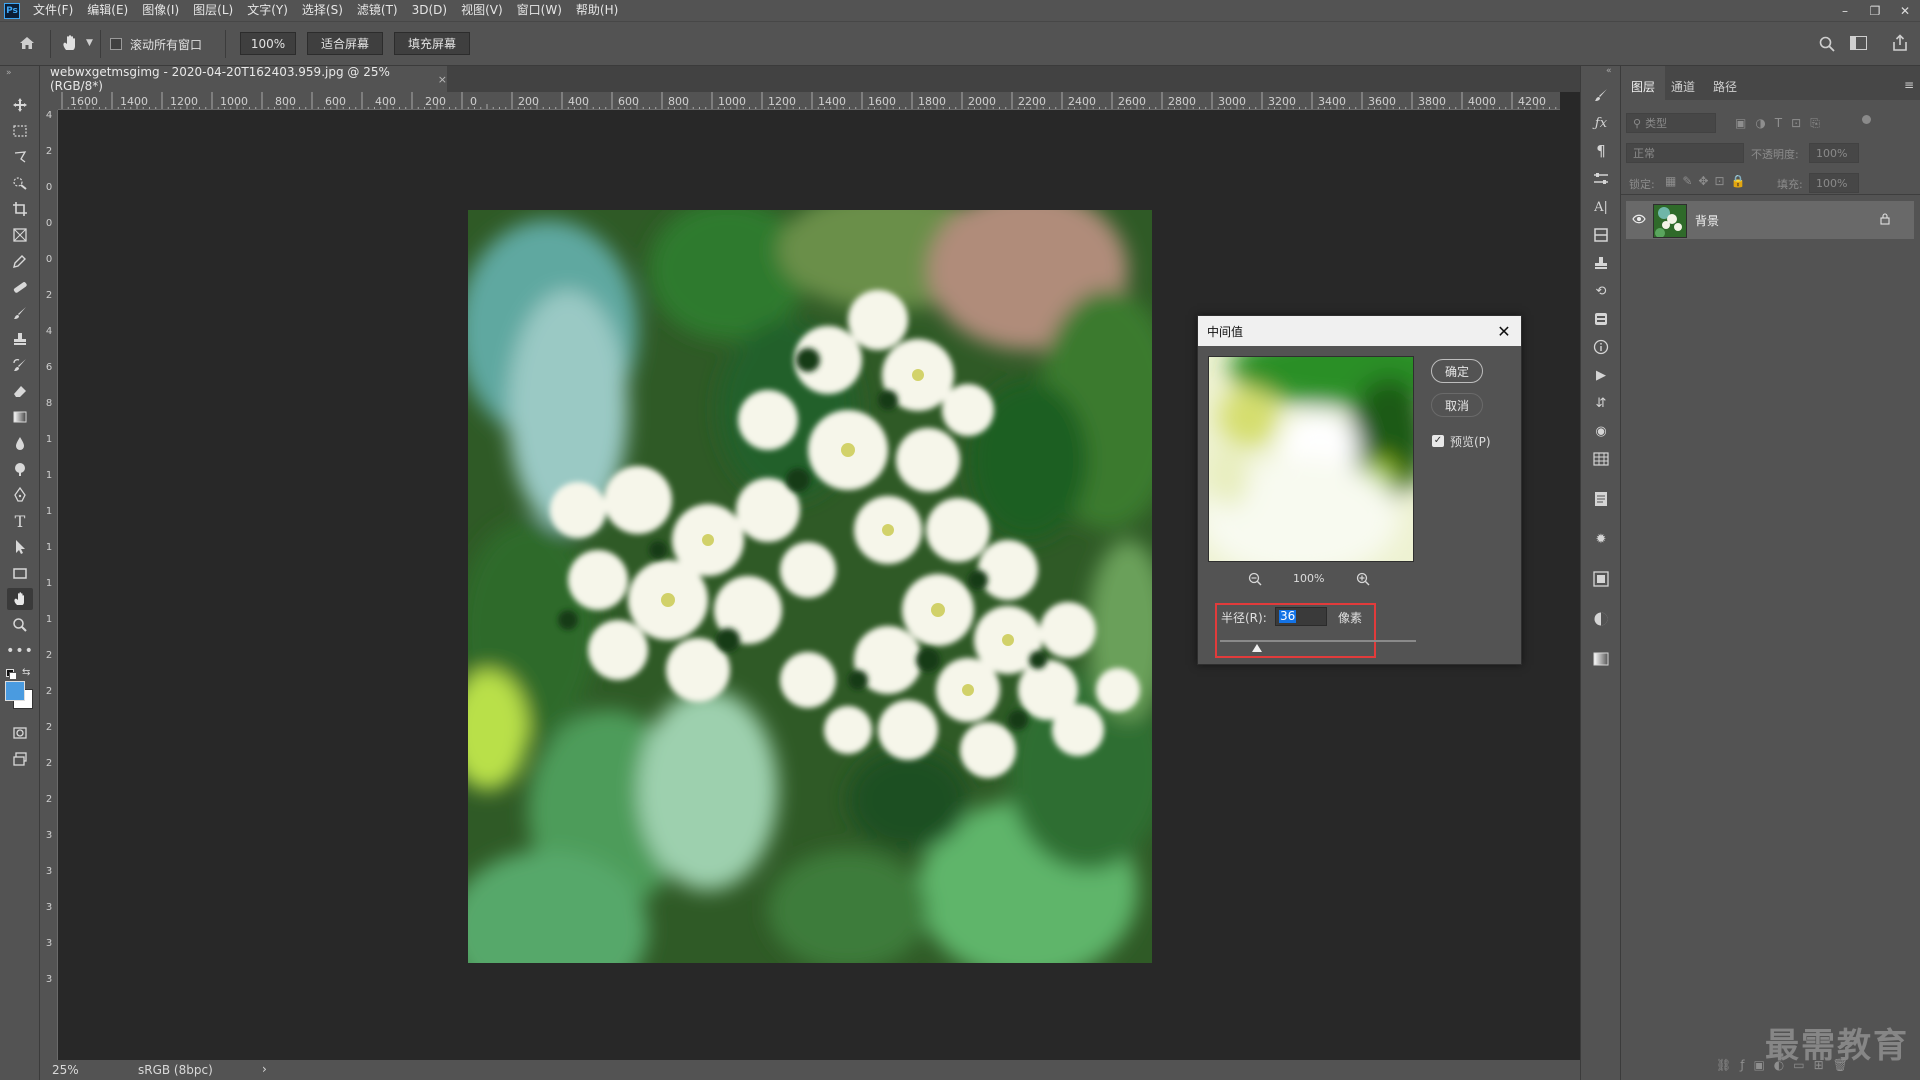 The width and height of the screenshot is (1920, 1080). What do you see at coordinates (20, 131) in the screenshot?
I see `marquee-tool-icon` at bounding box center [20, 131].